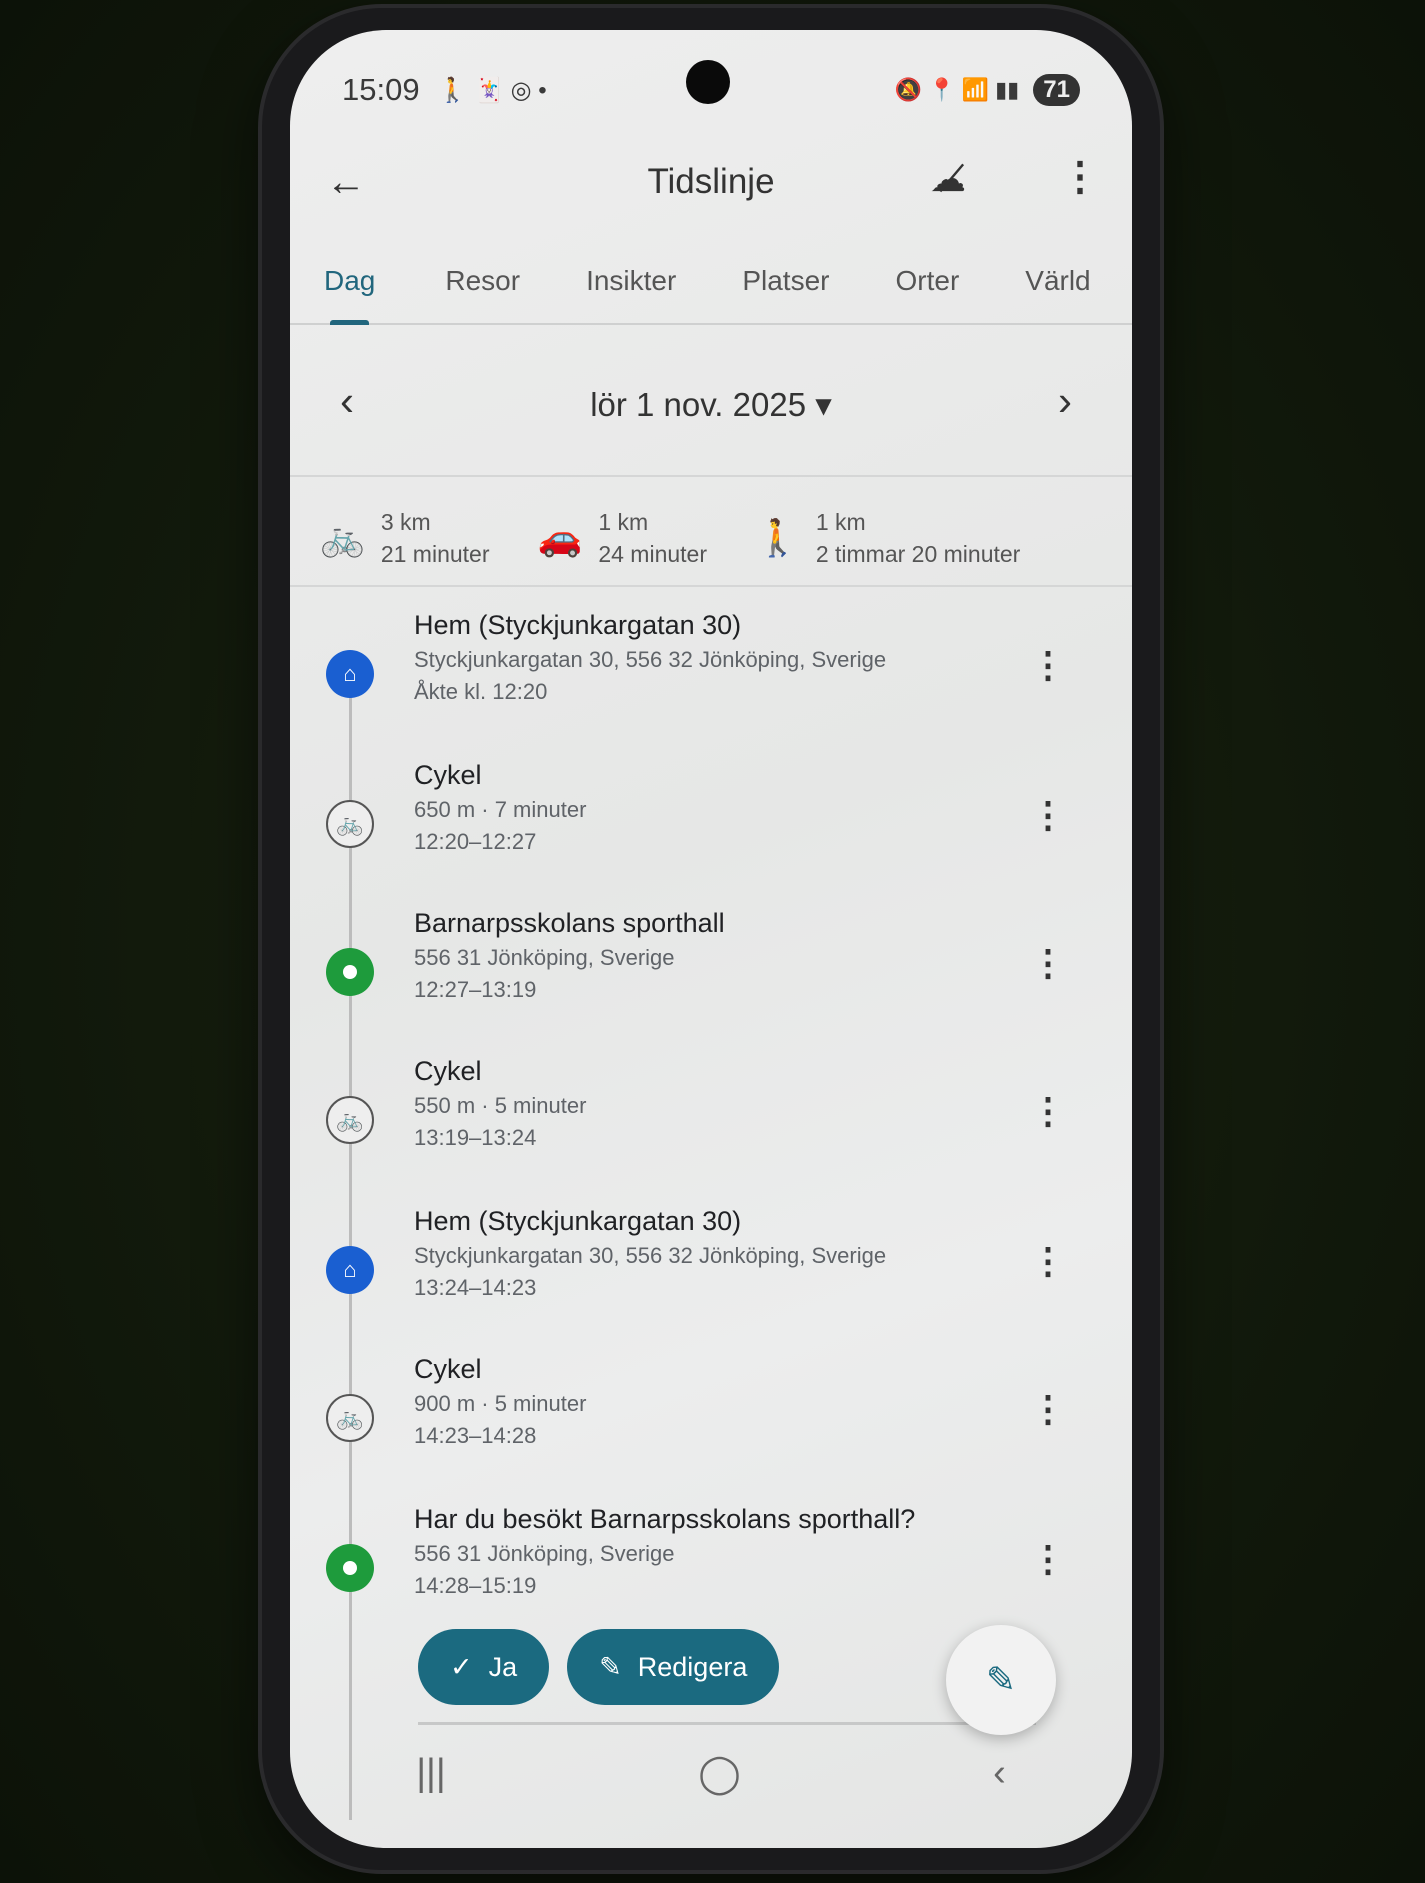  I want to click on timeline-entry-bike: 🚲 Cykel 550 m · 5 minuter 13:19–13:24 ⋮, so click(711, 1128).